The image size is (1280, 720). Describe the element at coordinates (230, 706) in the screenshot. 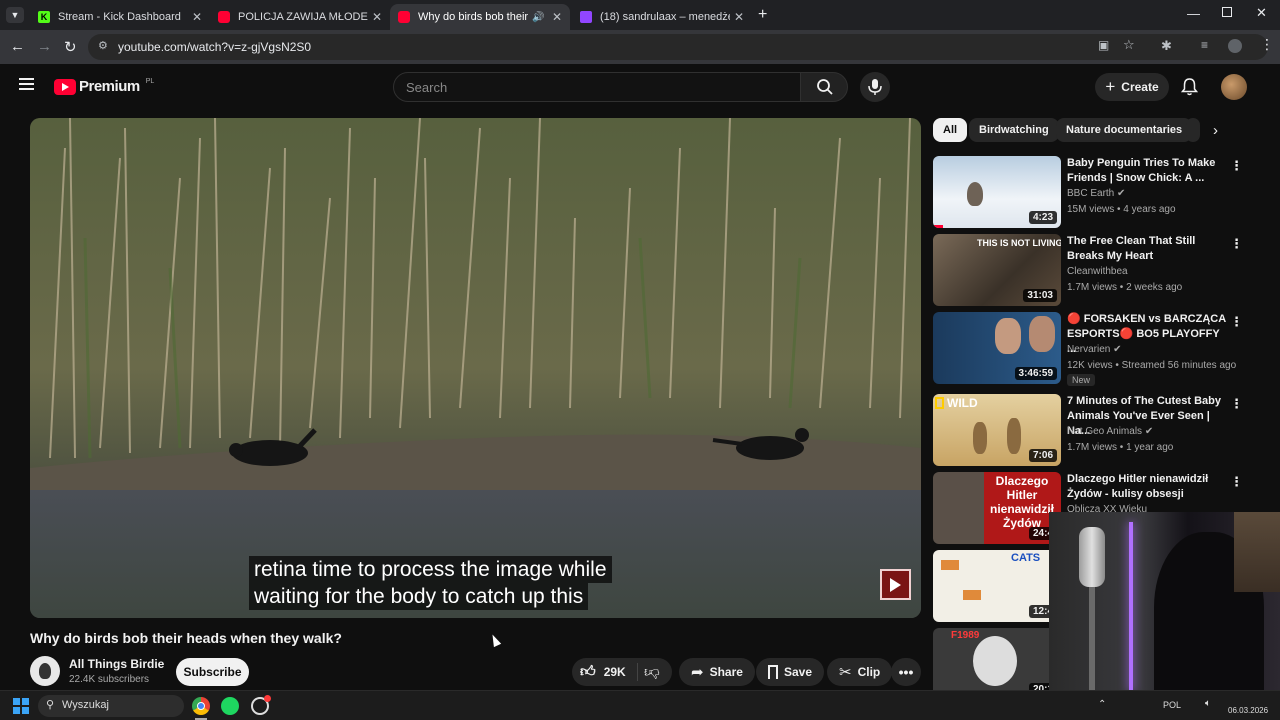

I see `spotify-icon` at that location.